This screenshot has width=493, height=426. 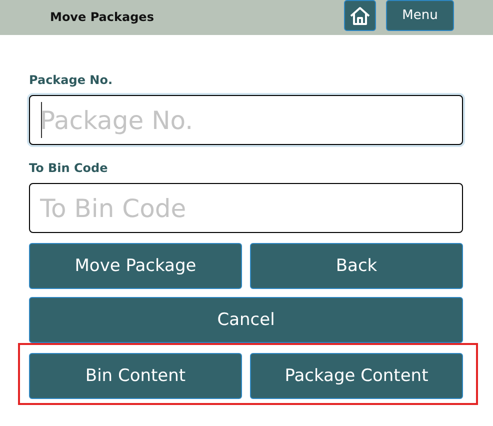 I want to click on field-label: Package No., so click(x=71, y=80).